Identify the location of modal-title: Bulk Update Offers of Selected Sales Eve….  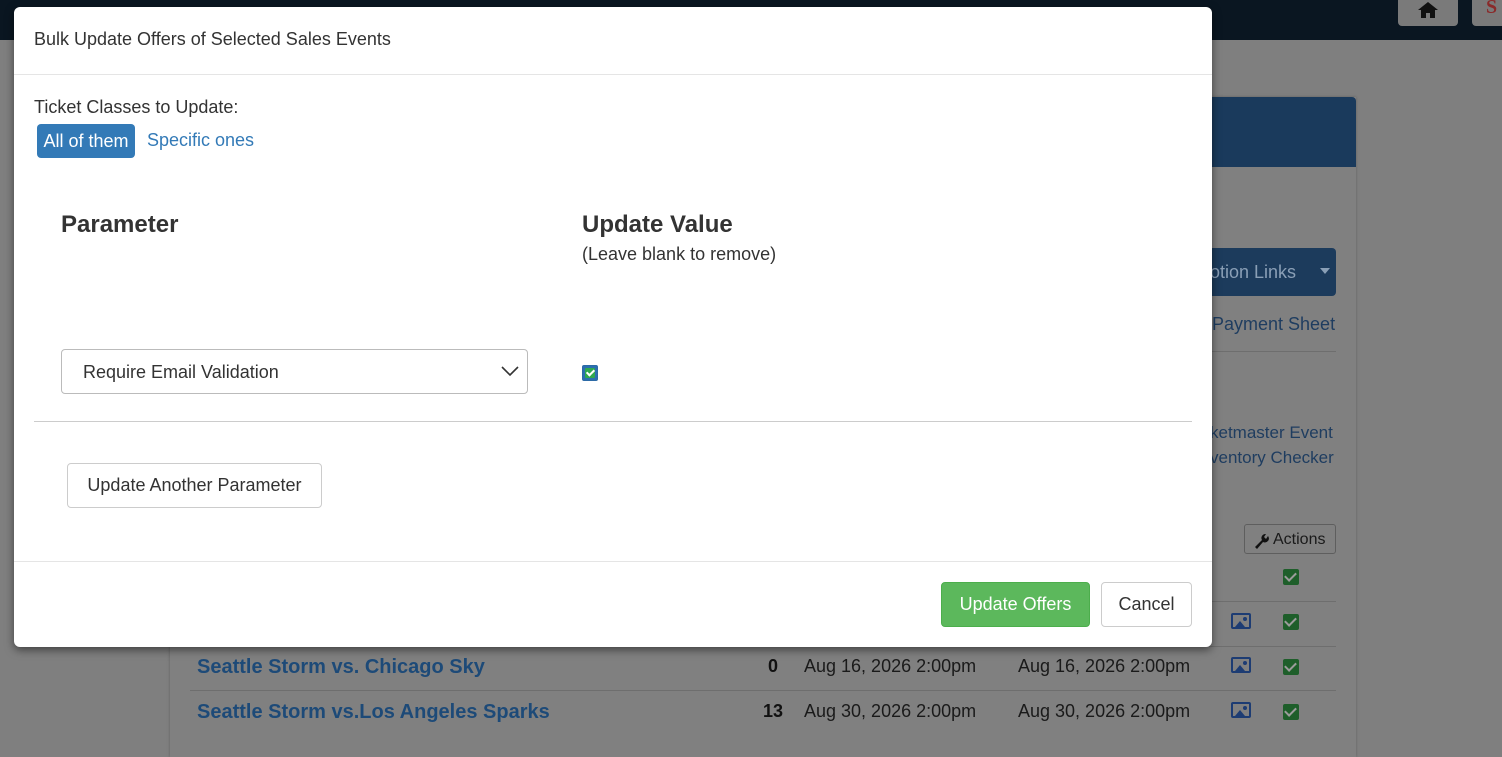
(212, 39).